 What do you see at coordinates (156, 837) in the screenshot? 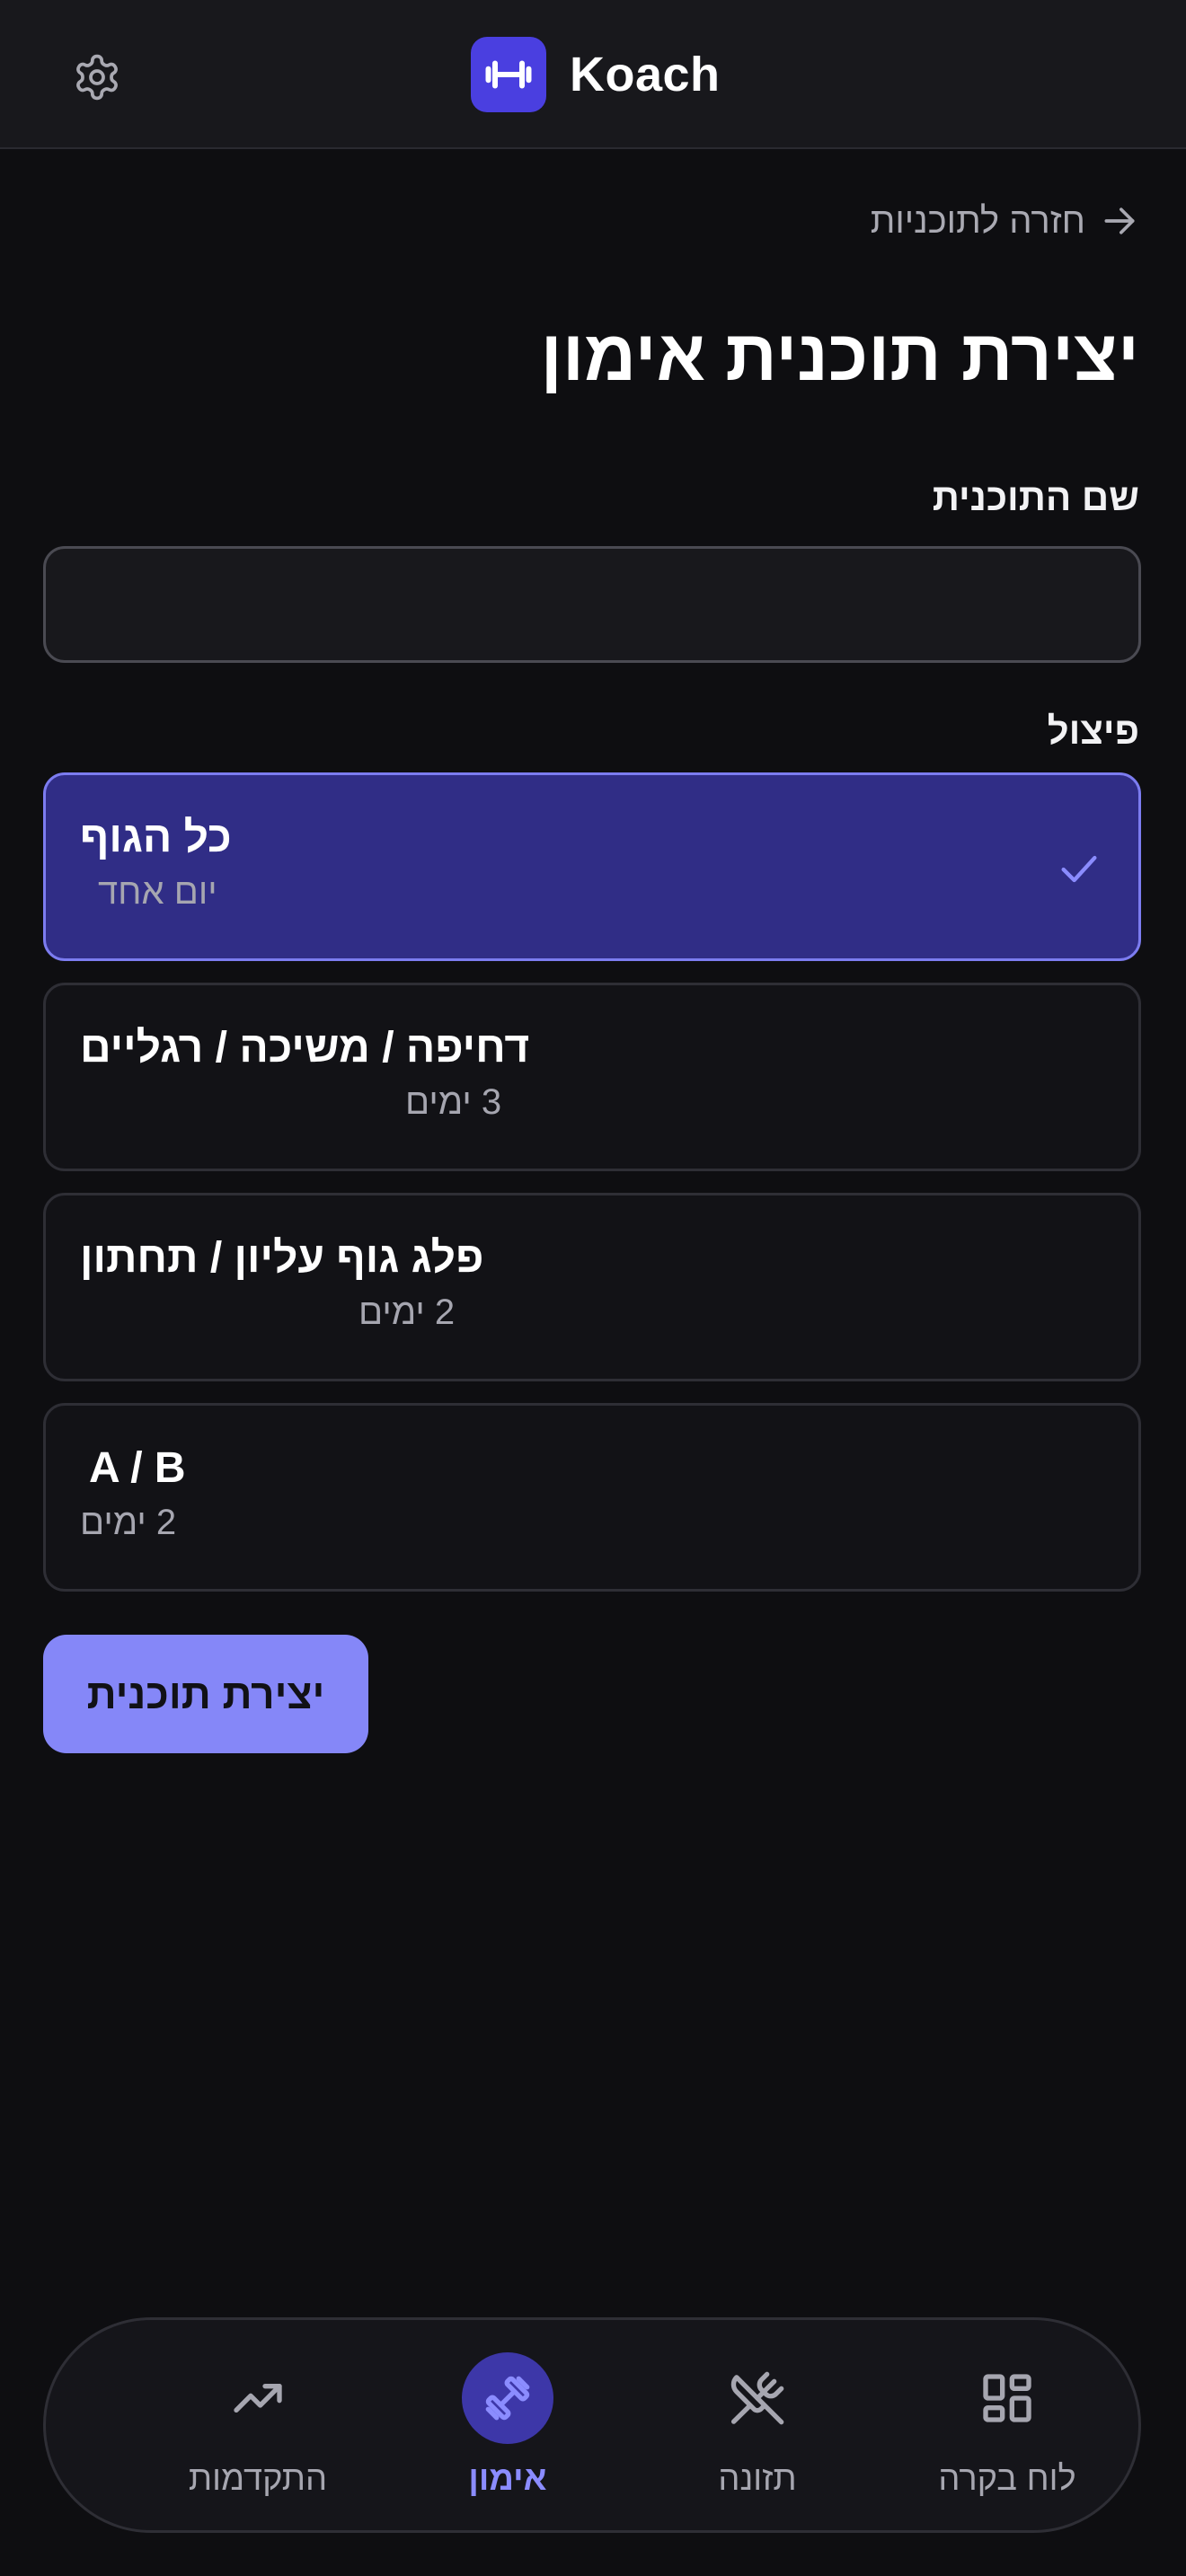
I see `split-option-title: כל הגוף` at bounding box center [156, 837].